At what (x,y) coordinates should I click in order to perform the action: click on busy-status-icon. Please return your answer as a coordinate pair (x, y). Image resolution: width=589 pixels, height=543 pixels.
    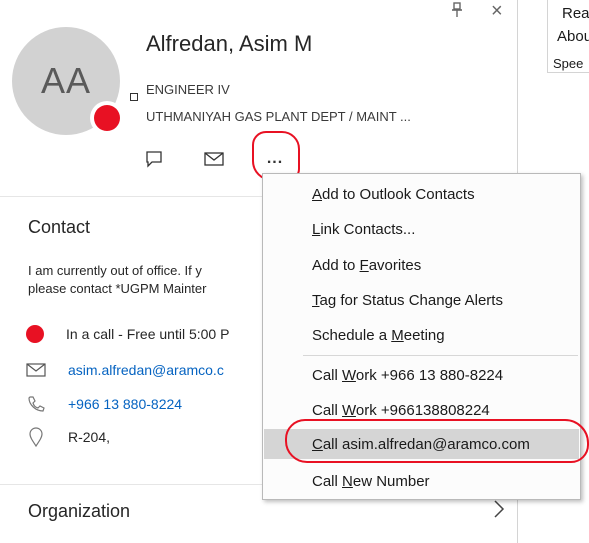
    Looking at the image, I should click on (35, 334).